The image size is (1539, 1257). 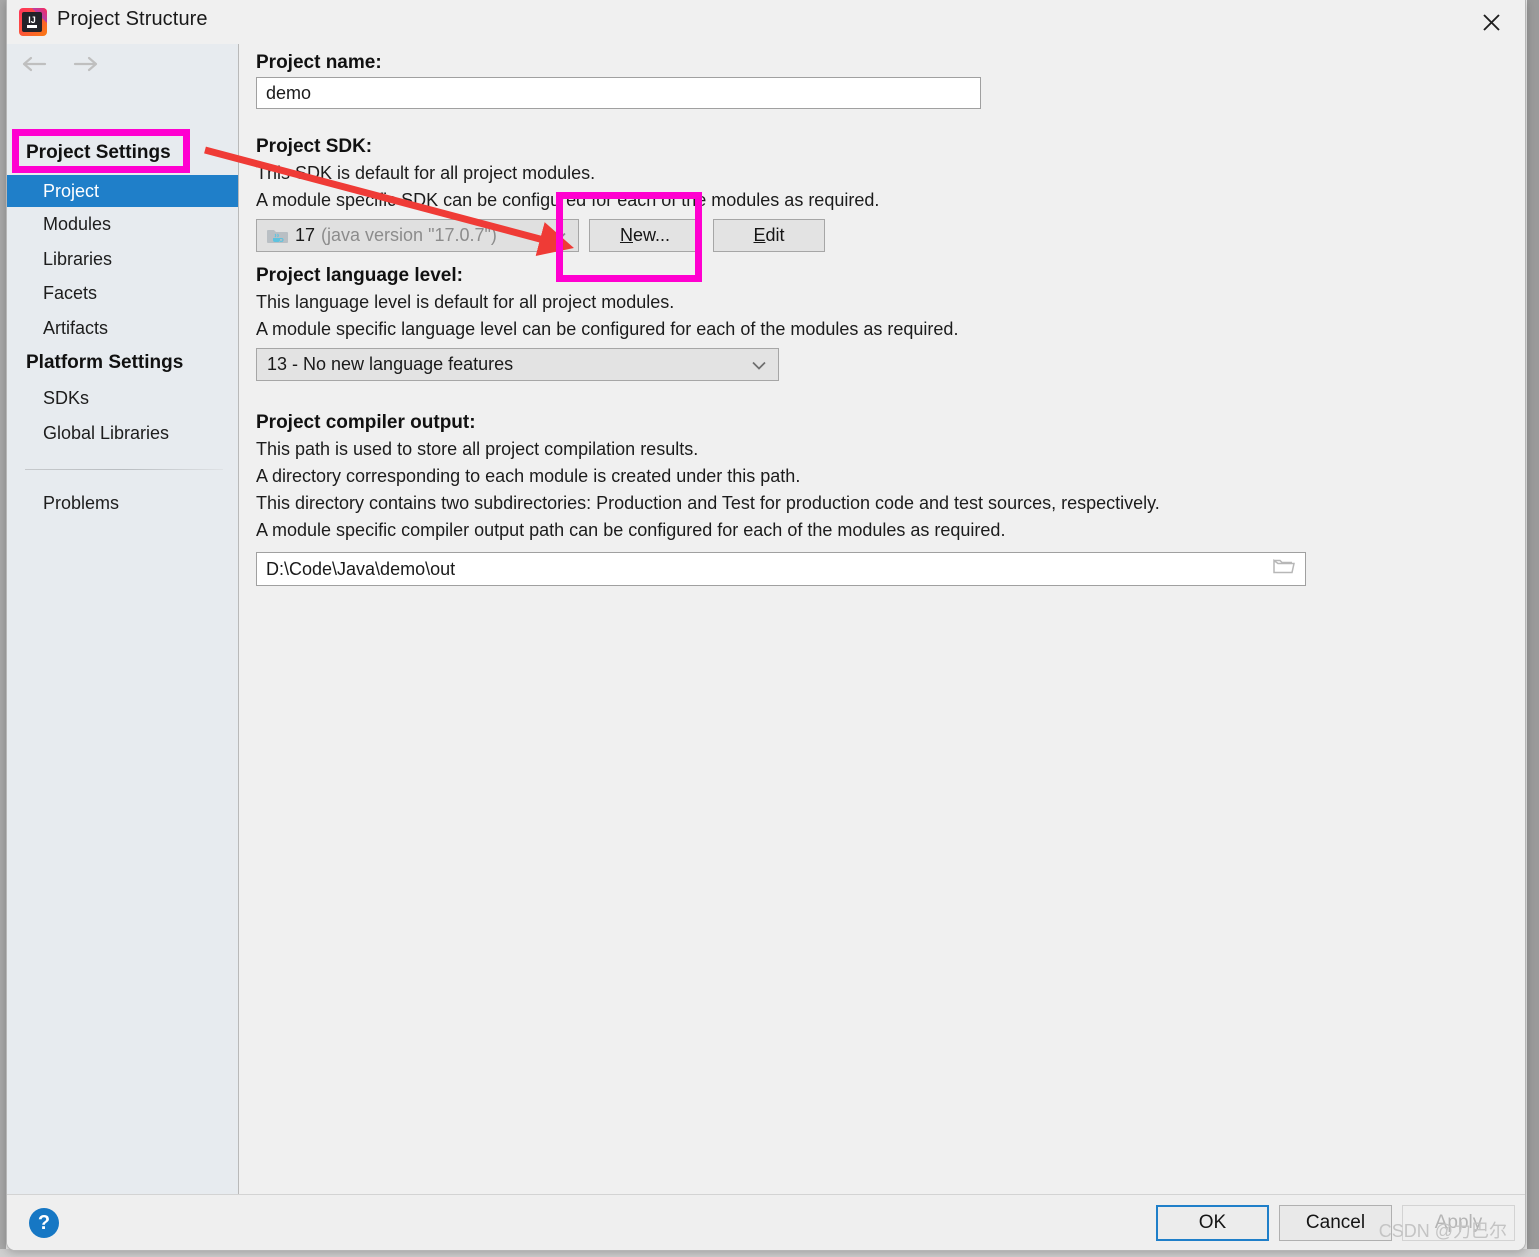 I want to click on navigation-arrows, so click(x=60, y=64).